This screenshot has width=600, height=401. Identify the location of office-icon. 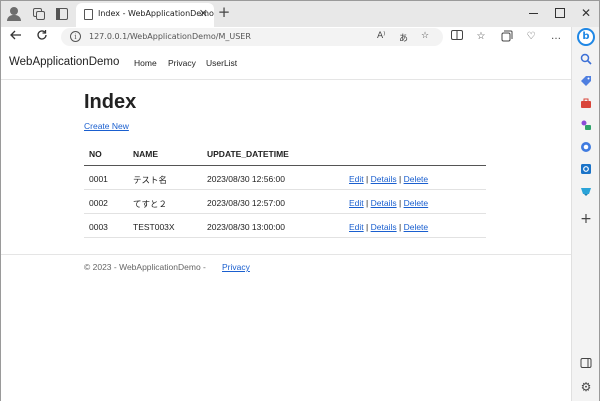
(586, 149).